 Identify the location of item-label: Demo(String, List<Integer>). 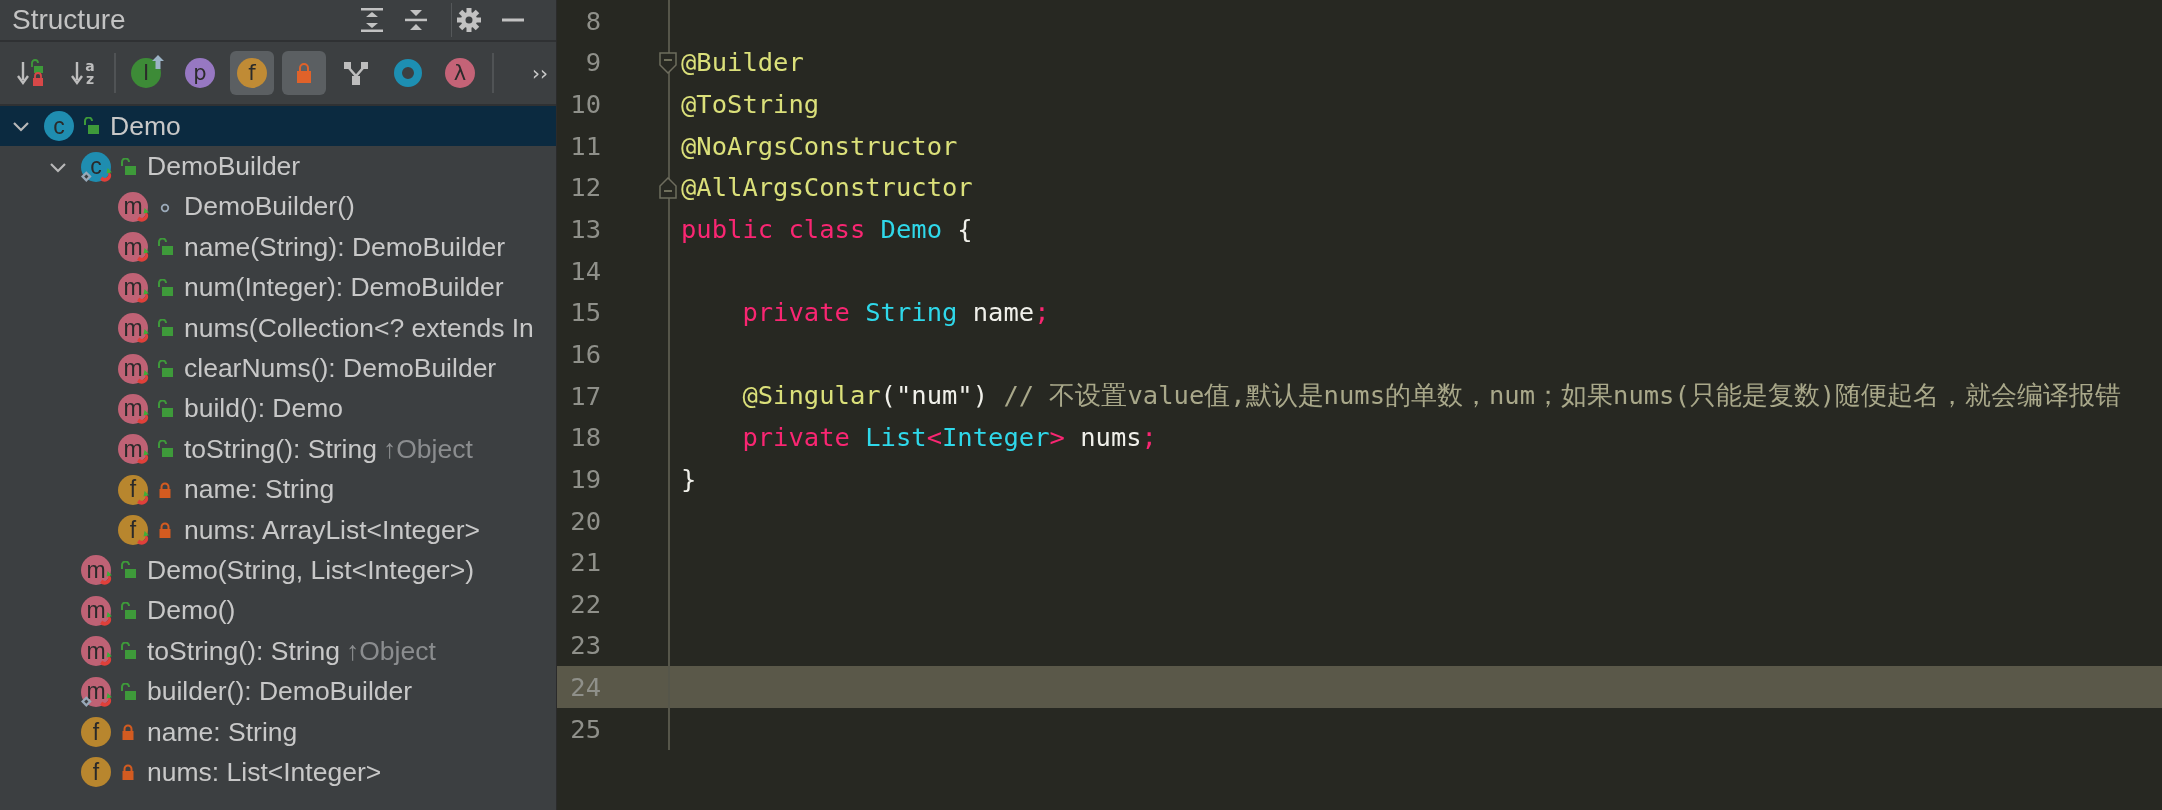
(310, 570).